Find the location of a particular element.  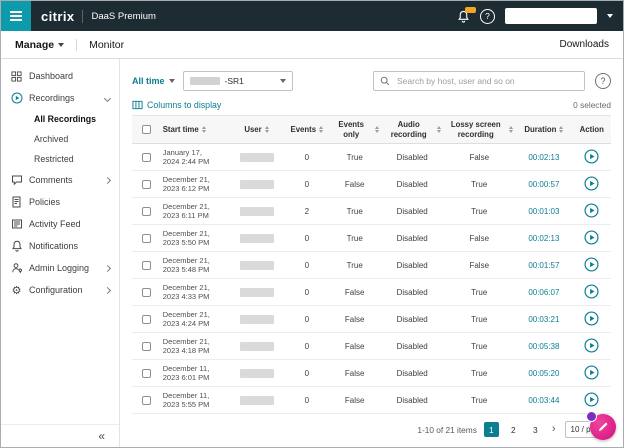

duration-link: 00:05:38 is located at coordinates (543, 346).